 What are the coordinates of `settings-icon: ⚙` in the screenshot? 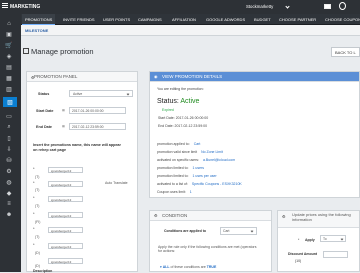 It's located at (33, 77).